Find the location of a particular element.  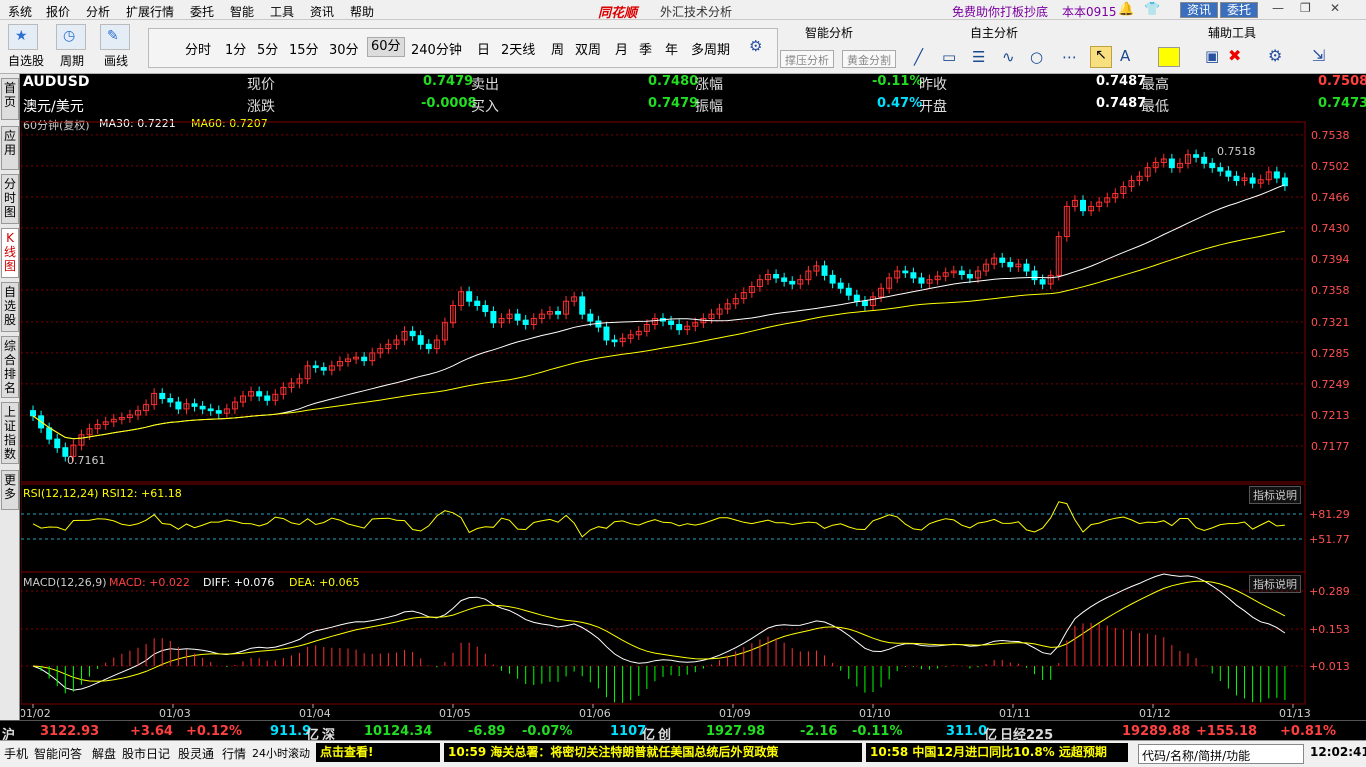

period-year: 年 is located at coordinates (671, 48).